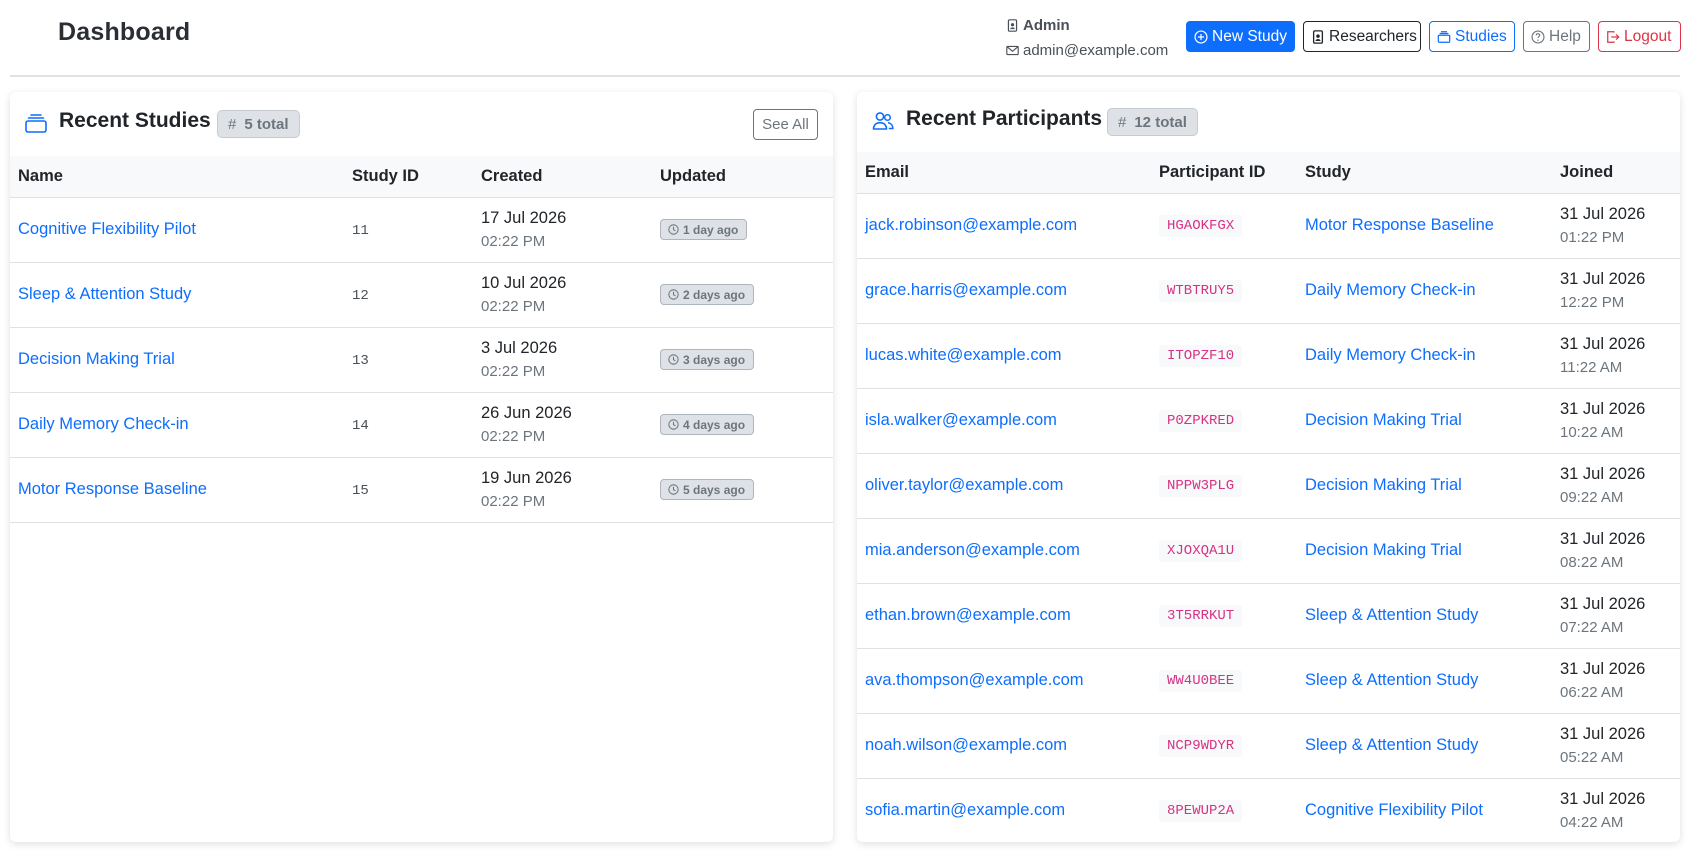 The height and width of the screenshot is (859, 1689). What do you see at coordinates (711, 229) in the screenshot?
I see `updated-label: 1 day ago` at bounding box center [711, 229].